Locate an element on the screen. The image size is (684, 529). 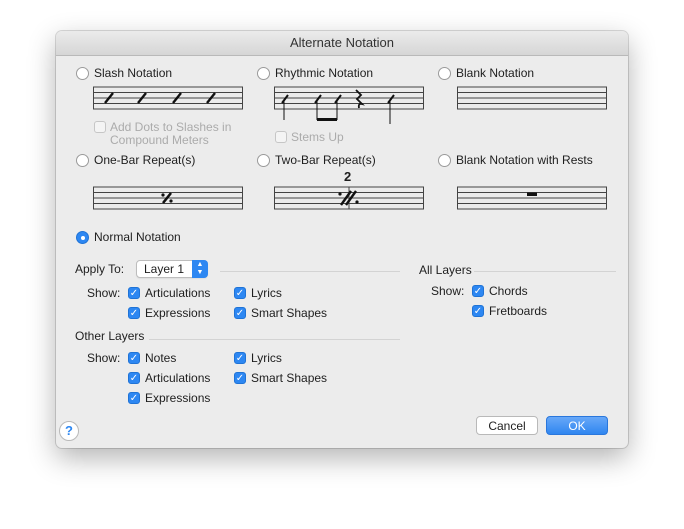
blank-notation-rests-radio is located at coordinates (444, 160).